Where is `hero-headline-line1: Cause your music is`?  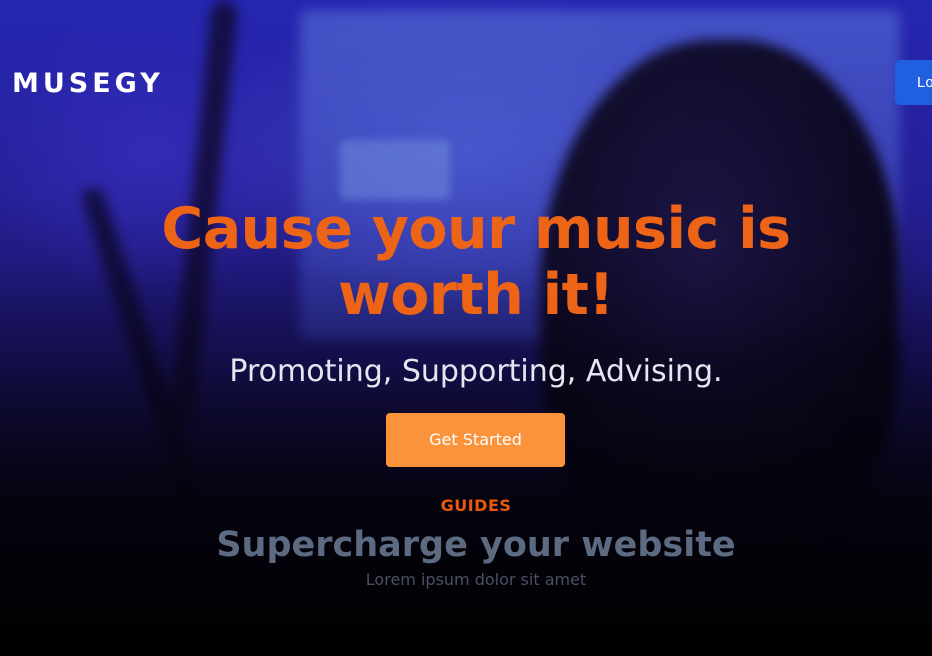 hero-headline-line1: Cause your music is is located at coordinates (476, 229).